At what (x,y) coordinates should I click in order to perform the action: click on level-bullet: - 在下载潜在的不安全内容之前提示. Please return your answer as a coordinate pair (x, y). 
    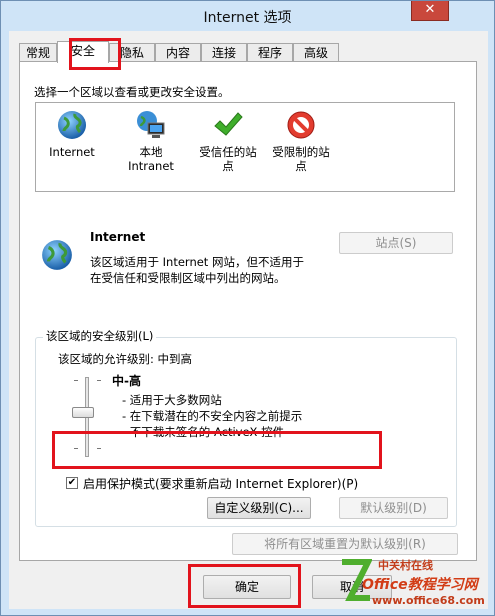
    Looking at the image, I should click on (212, 416).